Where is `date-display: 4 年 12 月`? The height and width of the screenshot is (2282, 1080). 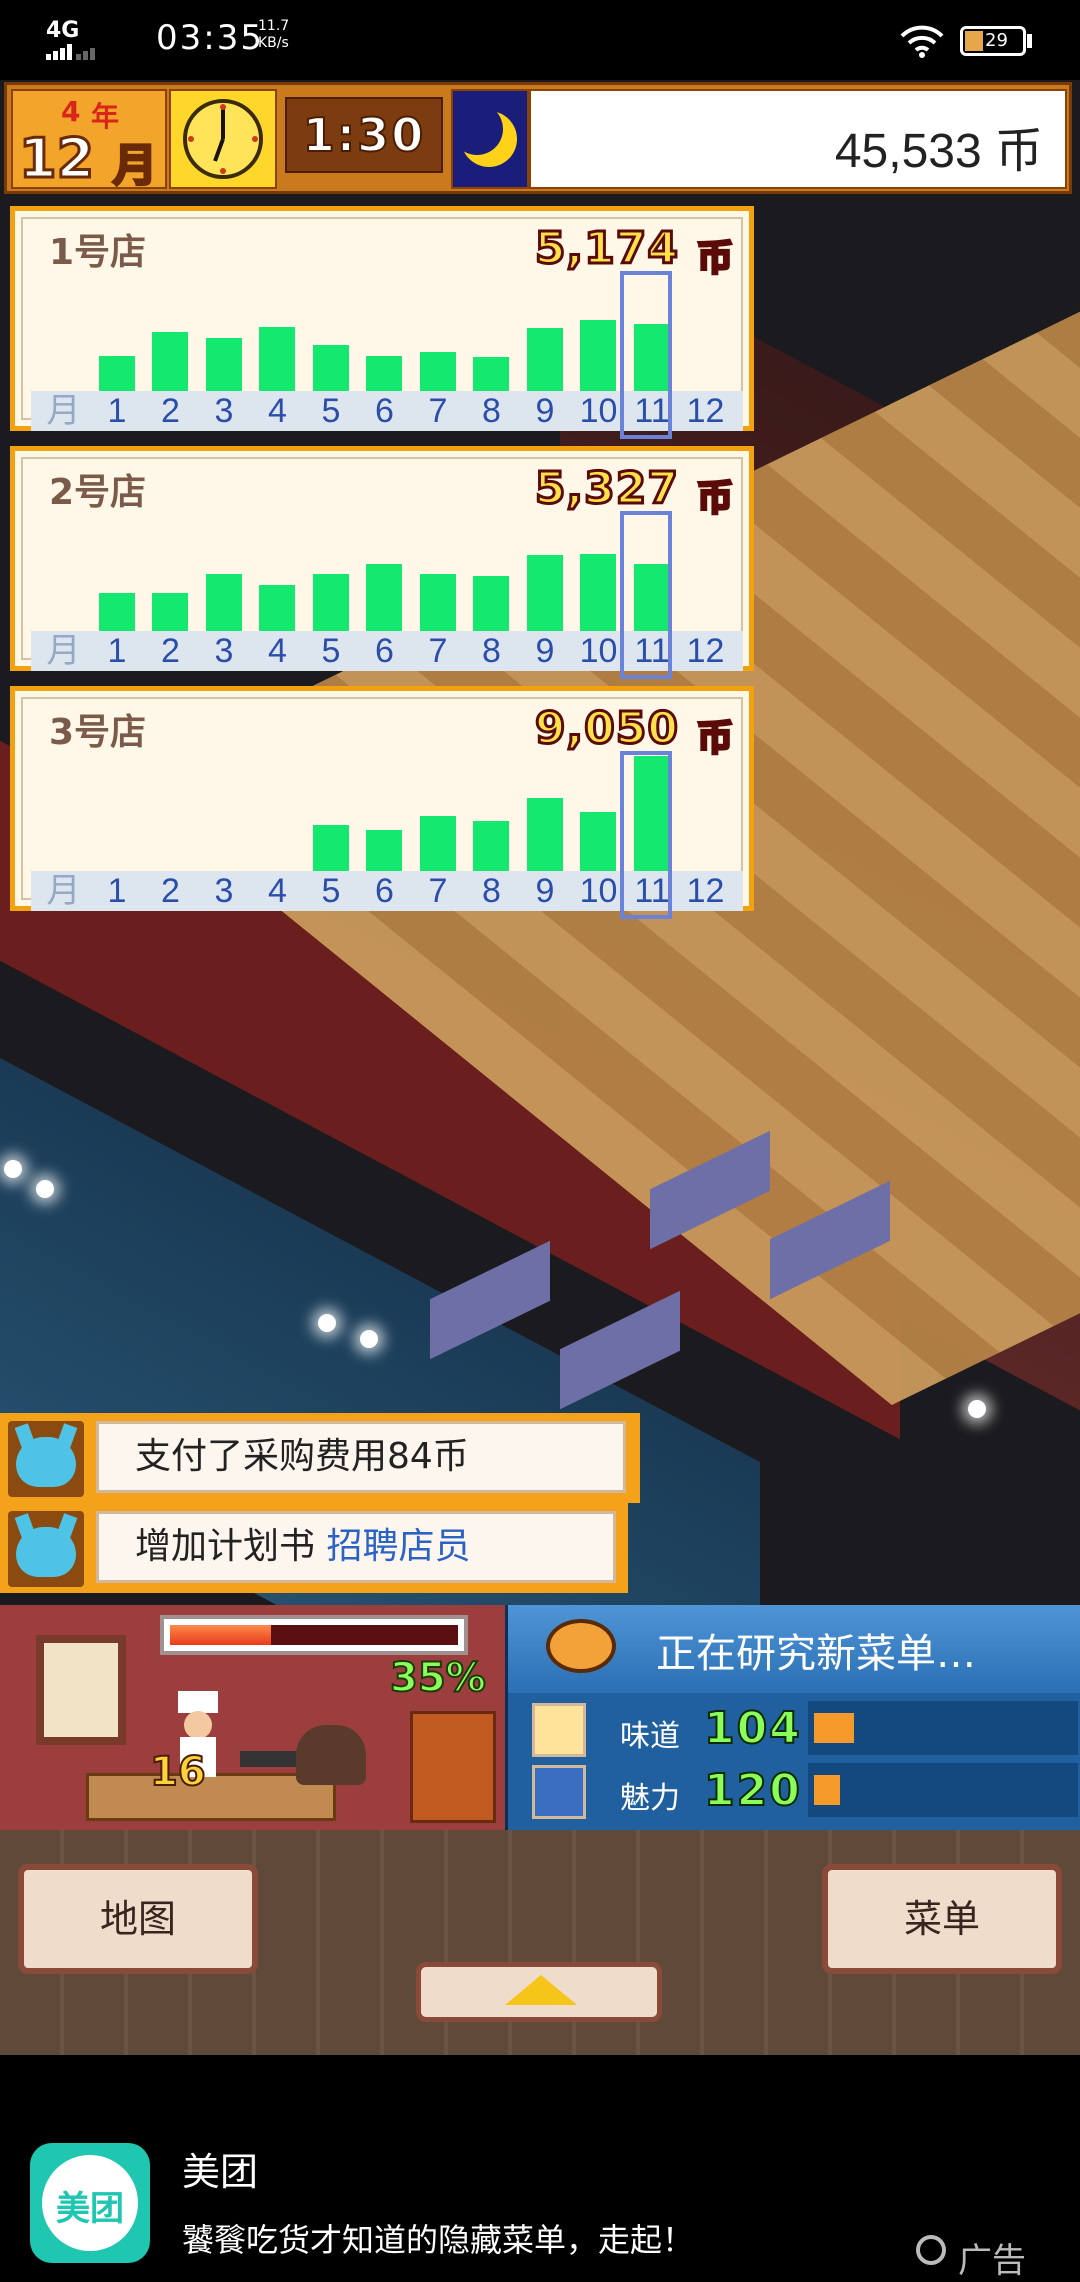 date-display: 4 年 12 月 is located at coordinates (89, 141).